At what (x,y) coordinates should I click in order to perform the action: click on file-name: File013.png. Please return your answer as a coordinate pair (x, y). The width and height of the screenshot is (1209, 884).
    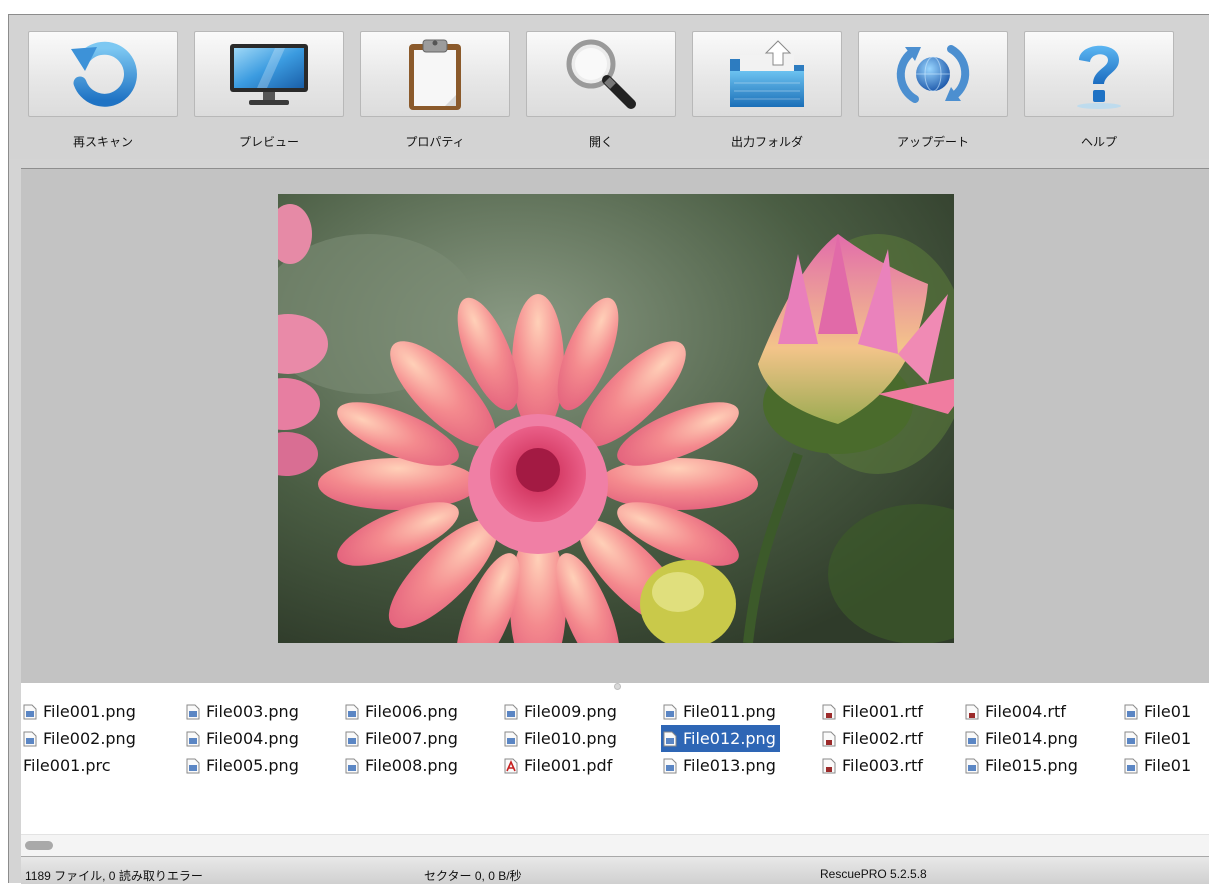
    Looking at the image, I should click on (729, 765).